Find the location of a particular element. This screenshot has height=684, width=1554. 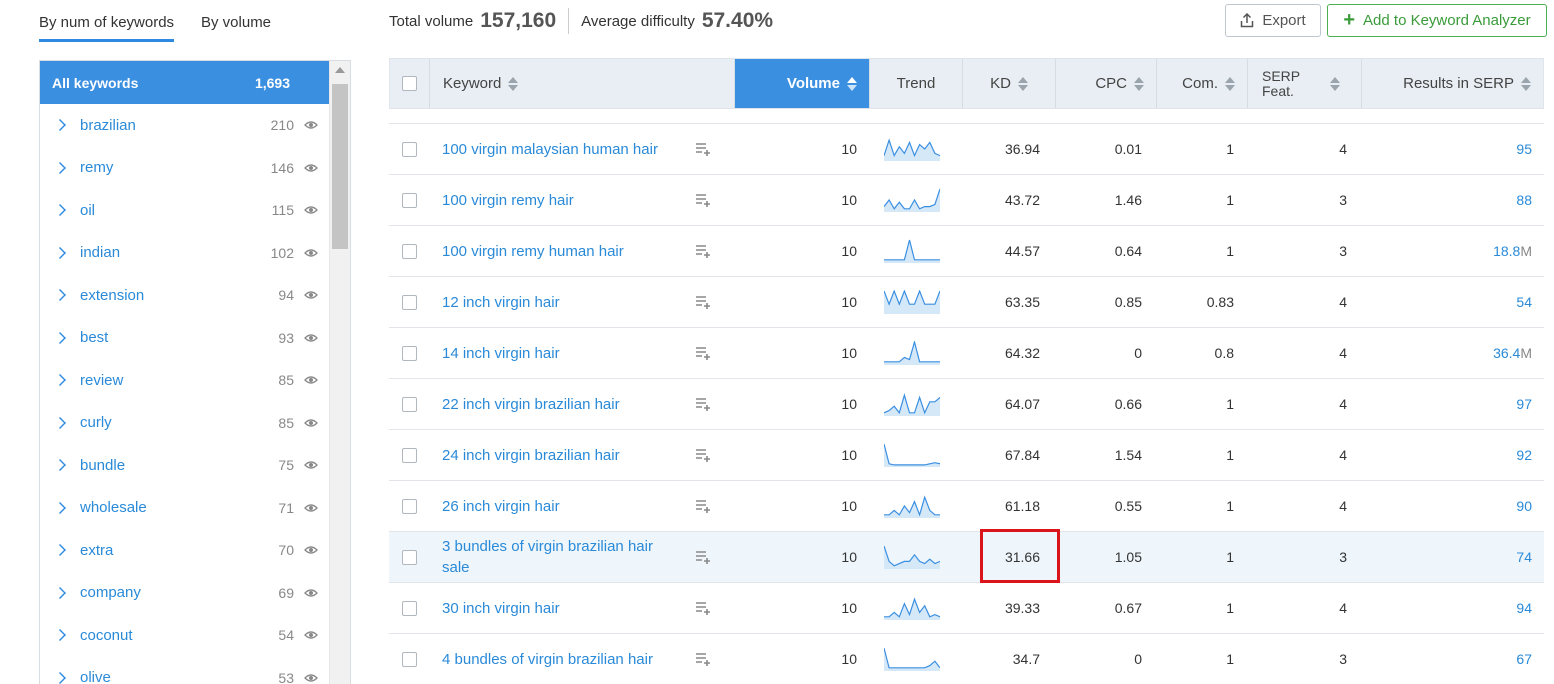

results-in-serp-link: 36.4 M is located at coordinates (1448, 353).